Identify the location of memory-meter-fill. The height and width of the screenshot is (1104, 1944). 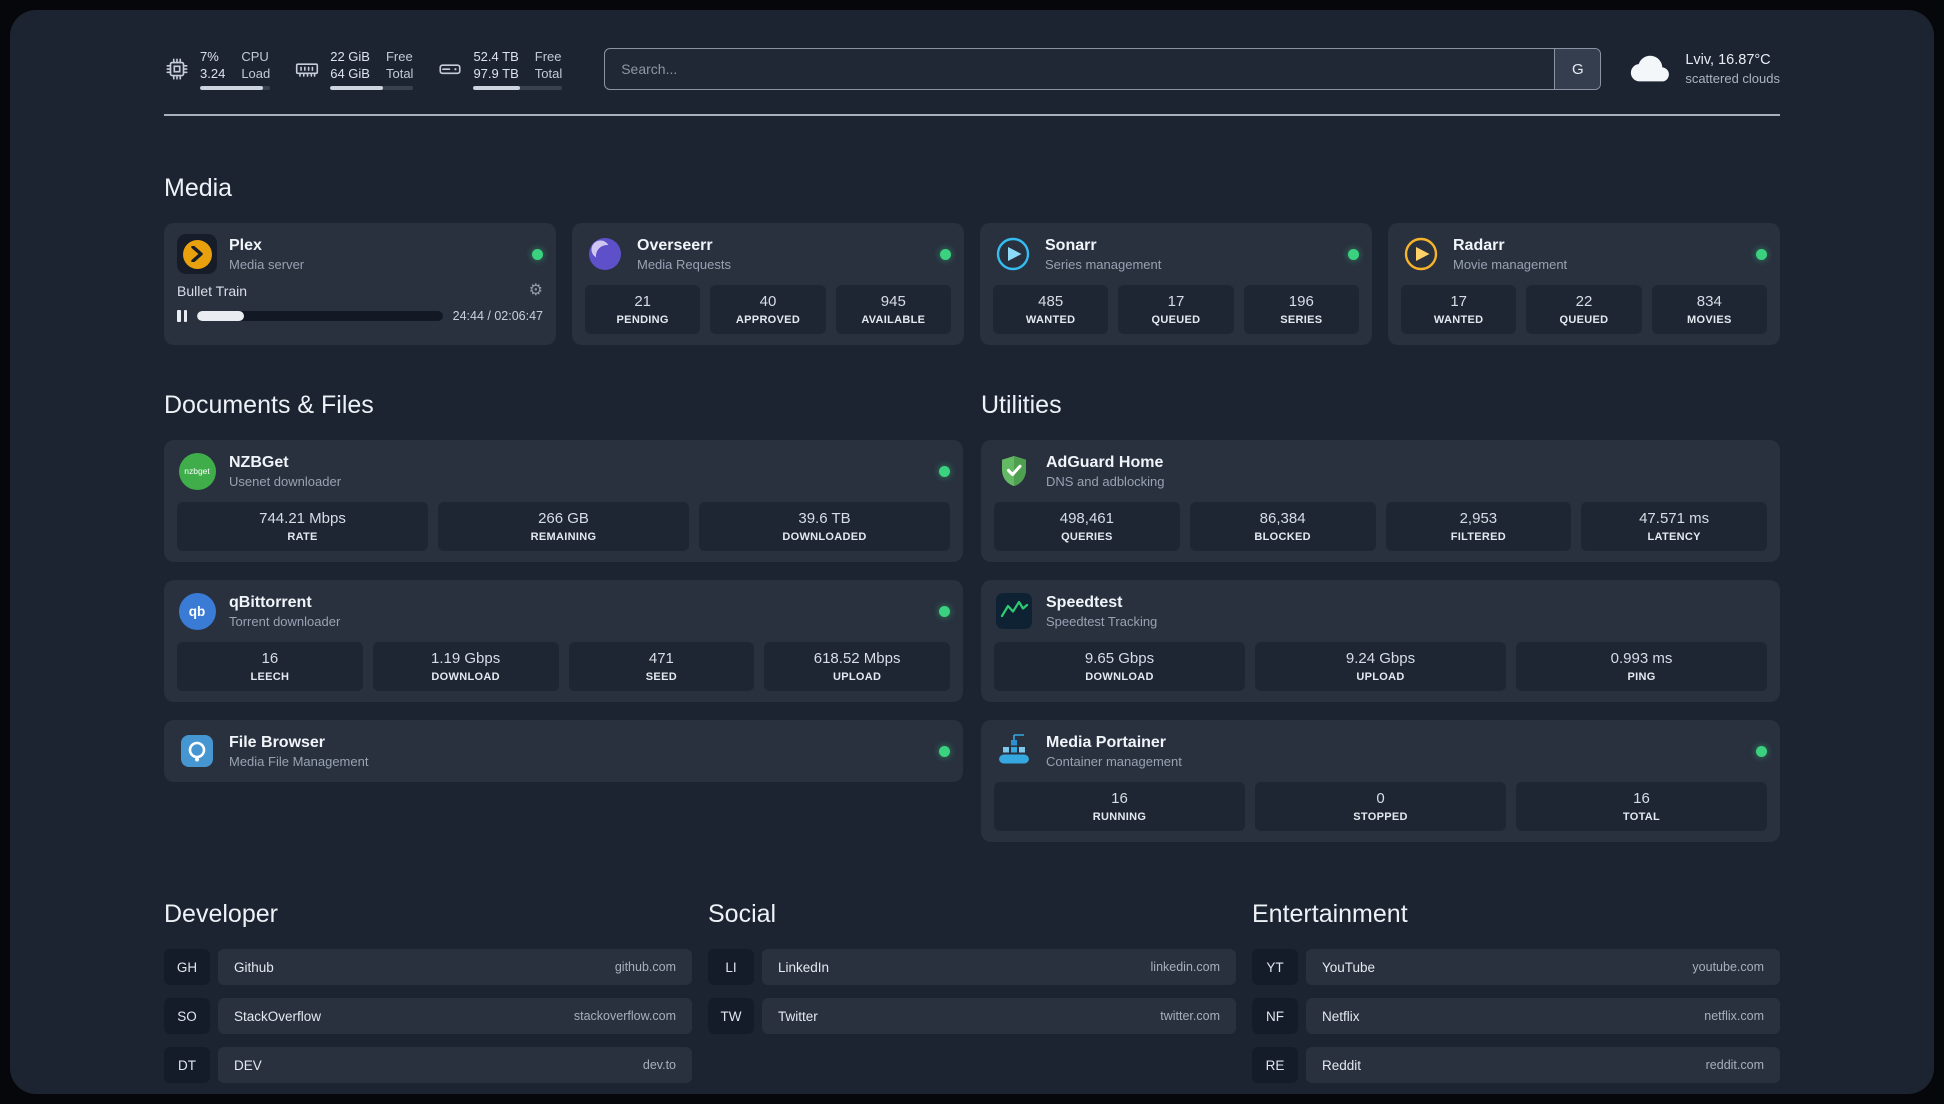
(357, 88).